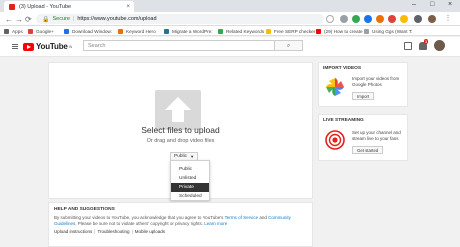 The image size is (460, 247). Describe the element at coordinates (190, 196) in the screenshot. I see `privacy-option-scheduled: Scheduled` at that location.